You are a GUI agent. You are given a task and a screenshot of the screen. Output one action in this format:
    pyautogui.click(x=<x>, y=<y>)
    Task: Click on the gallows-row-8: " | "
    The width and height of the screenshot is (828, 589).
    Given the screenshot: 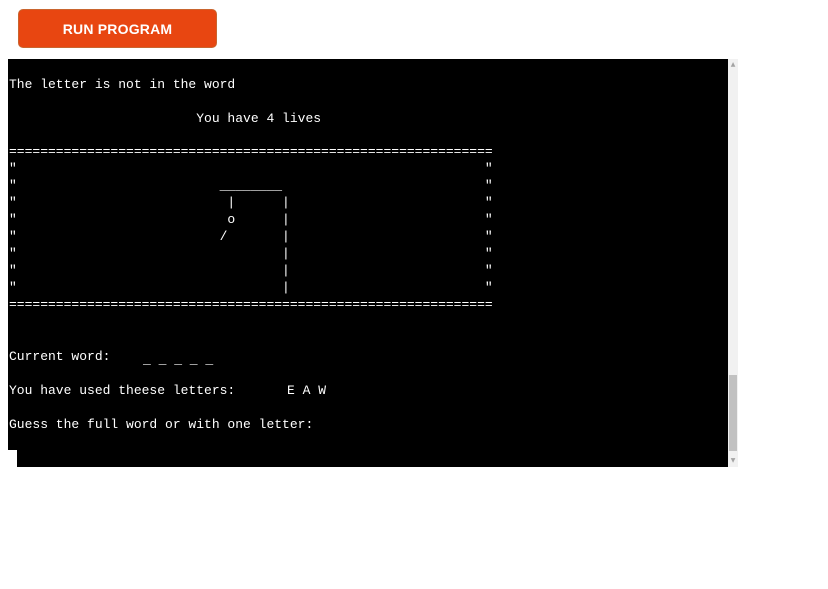 What is the action you would take?
    pyautogui.click(x=251, y=287)
    